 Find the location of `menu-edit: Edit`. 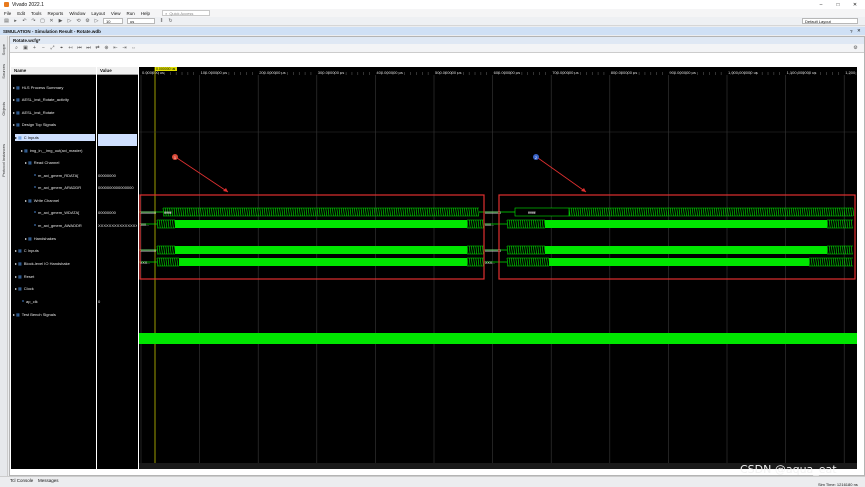

menu-edit: Edit is located at coordinates (21, 13).